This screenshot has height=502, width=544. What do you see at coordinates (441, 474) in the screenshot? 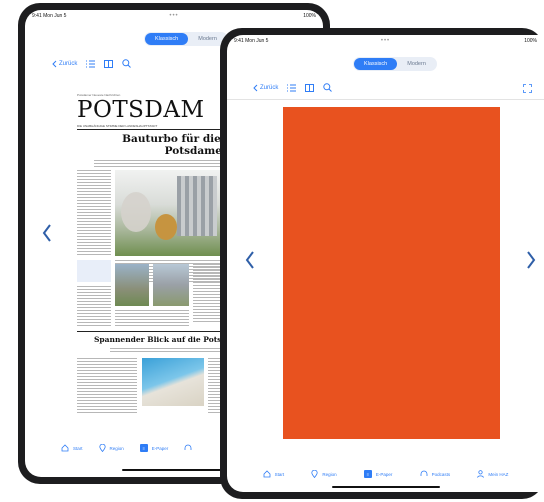
I see `nav-podcasts-label: Podcasts` at bounding box center [441, 474].